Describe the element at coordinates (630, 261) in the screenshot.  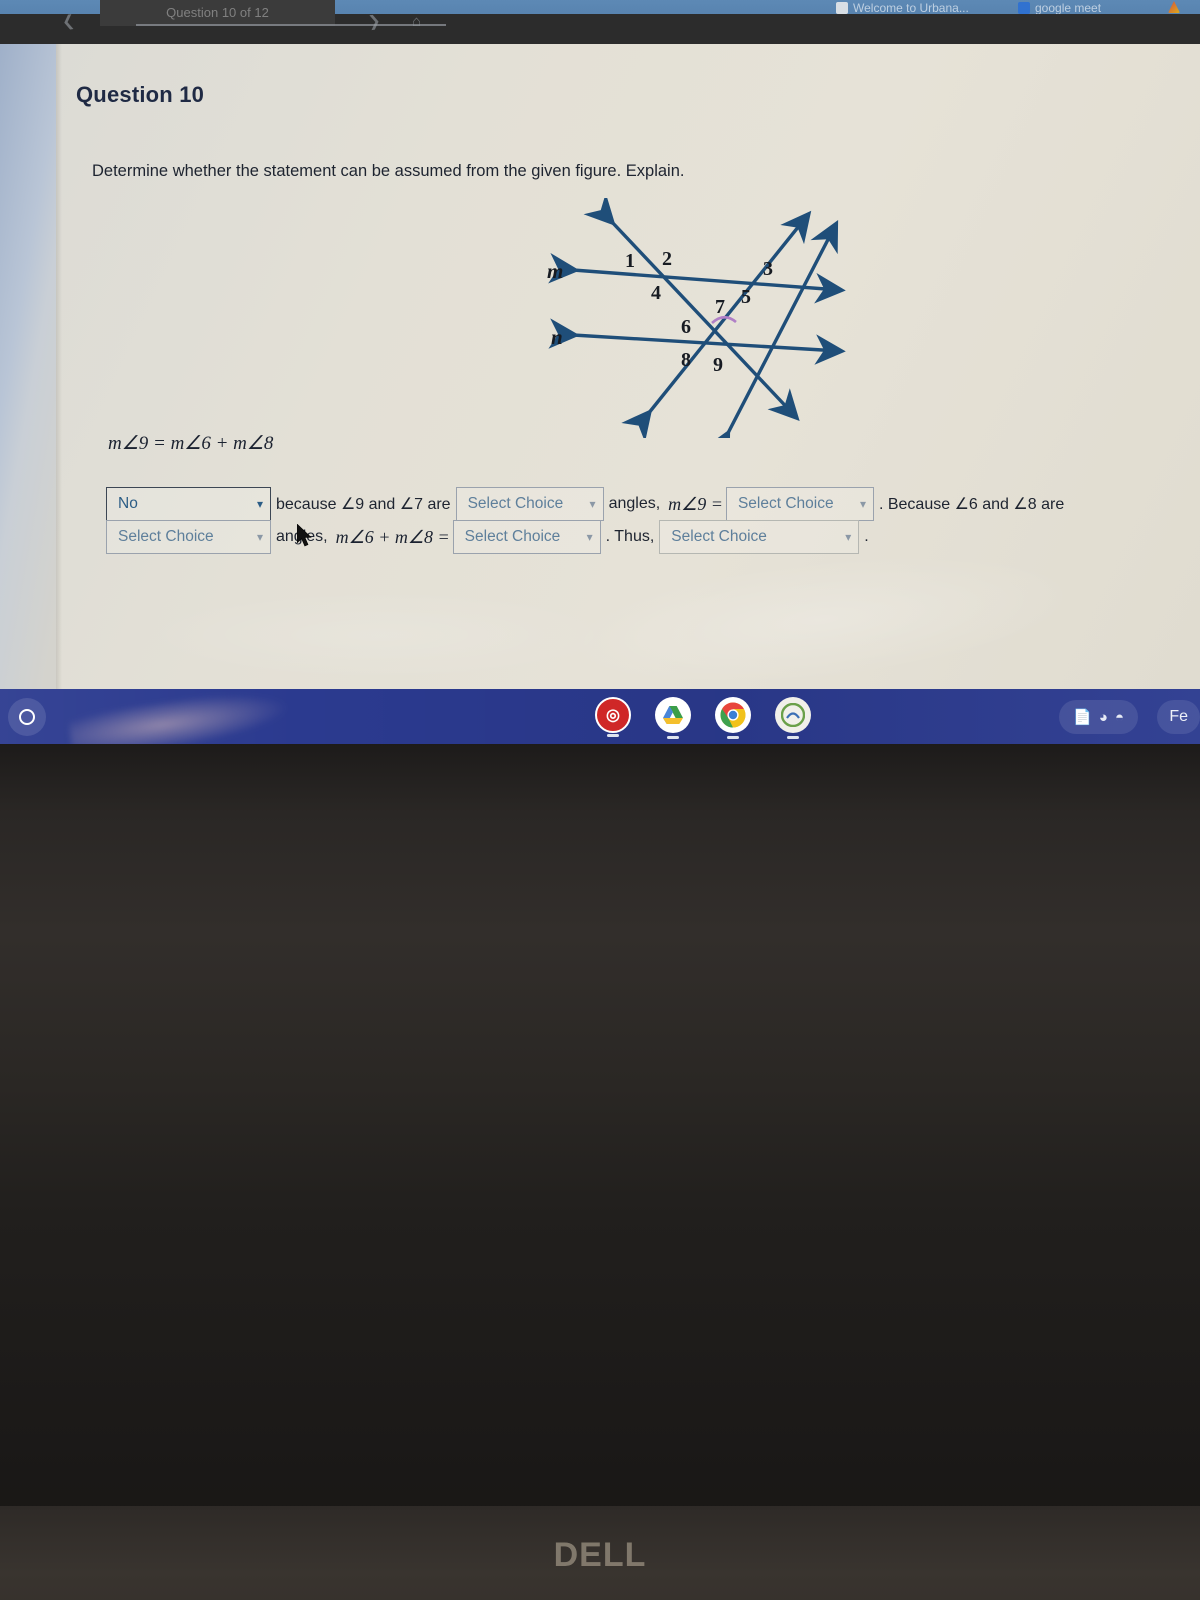
I see `label-angle-1: 1` at that location.